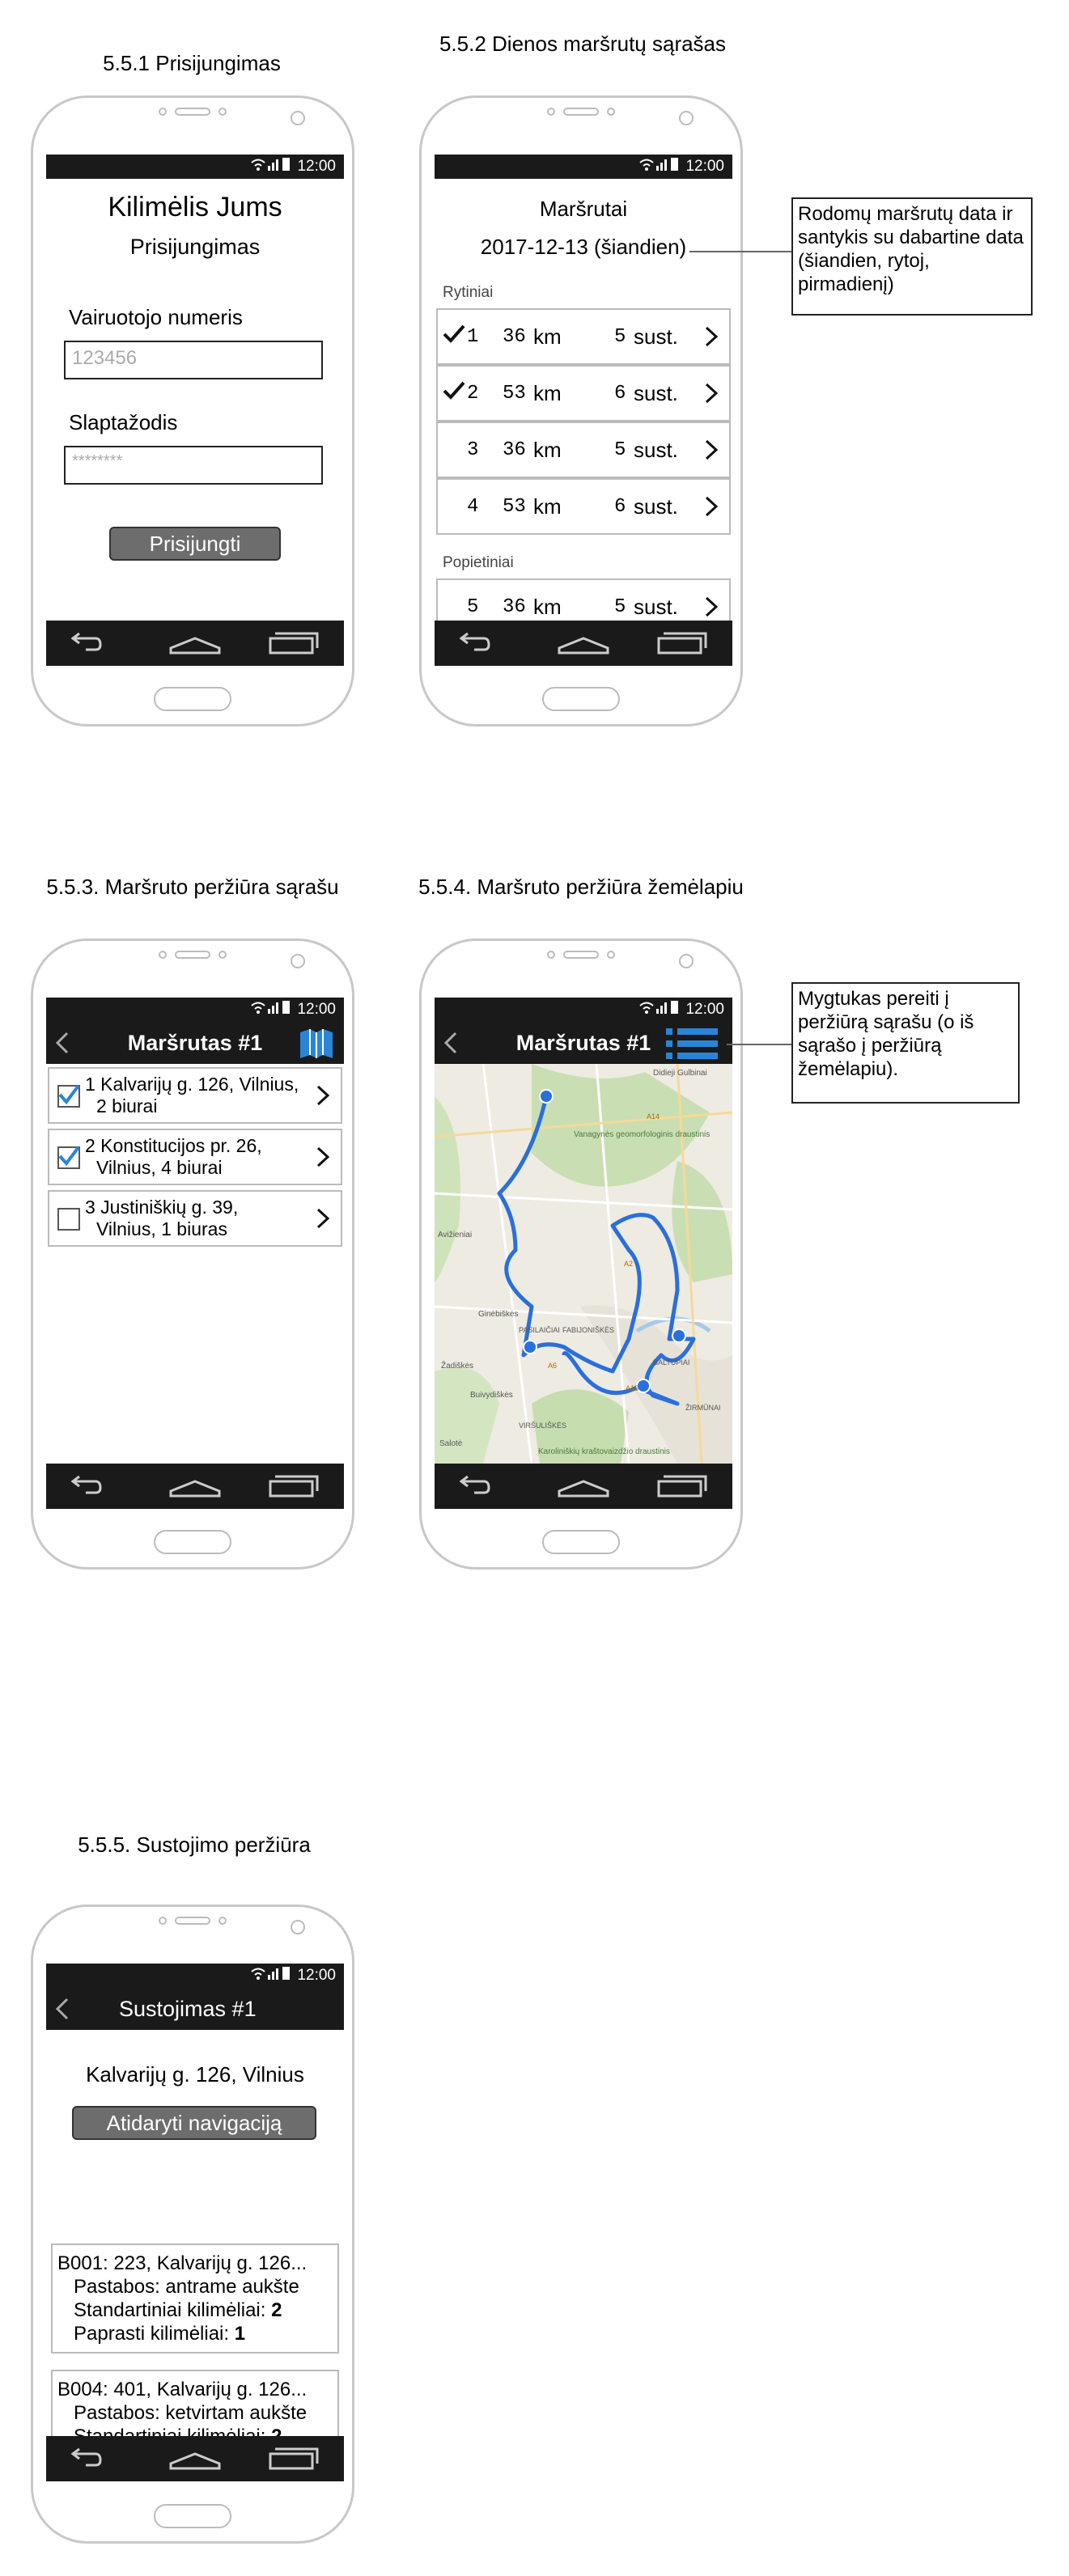 The image size is (1069, 2576). What do you see at coordinates (156, 317) in the screenshot?
I see `driver-number-label: Vairuotojo numeris` at bounding box center [156, 317].